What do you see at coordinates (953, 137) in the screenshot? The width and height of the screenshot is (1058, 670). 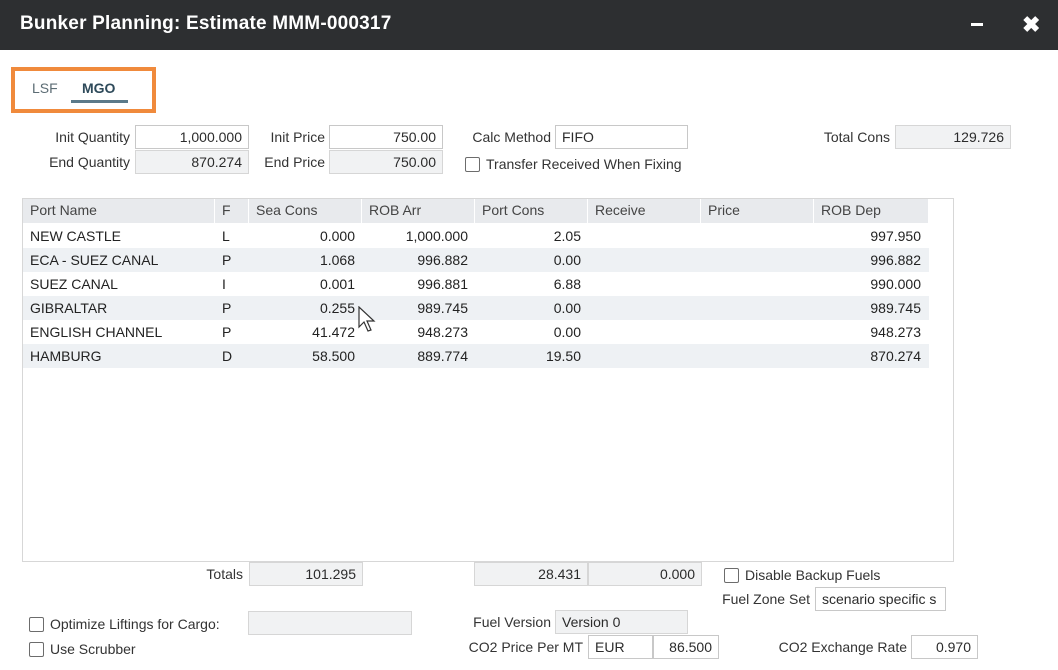 I see `total-cons-field: 129.726` at bounding box center [953, 137].